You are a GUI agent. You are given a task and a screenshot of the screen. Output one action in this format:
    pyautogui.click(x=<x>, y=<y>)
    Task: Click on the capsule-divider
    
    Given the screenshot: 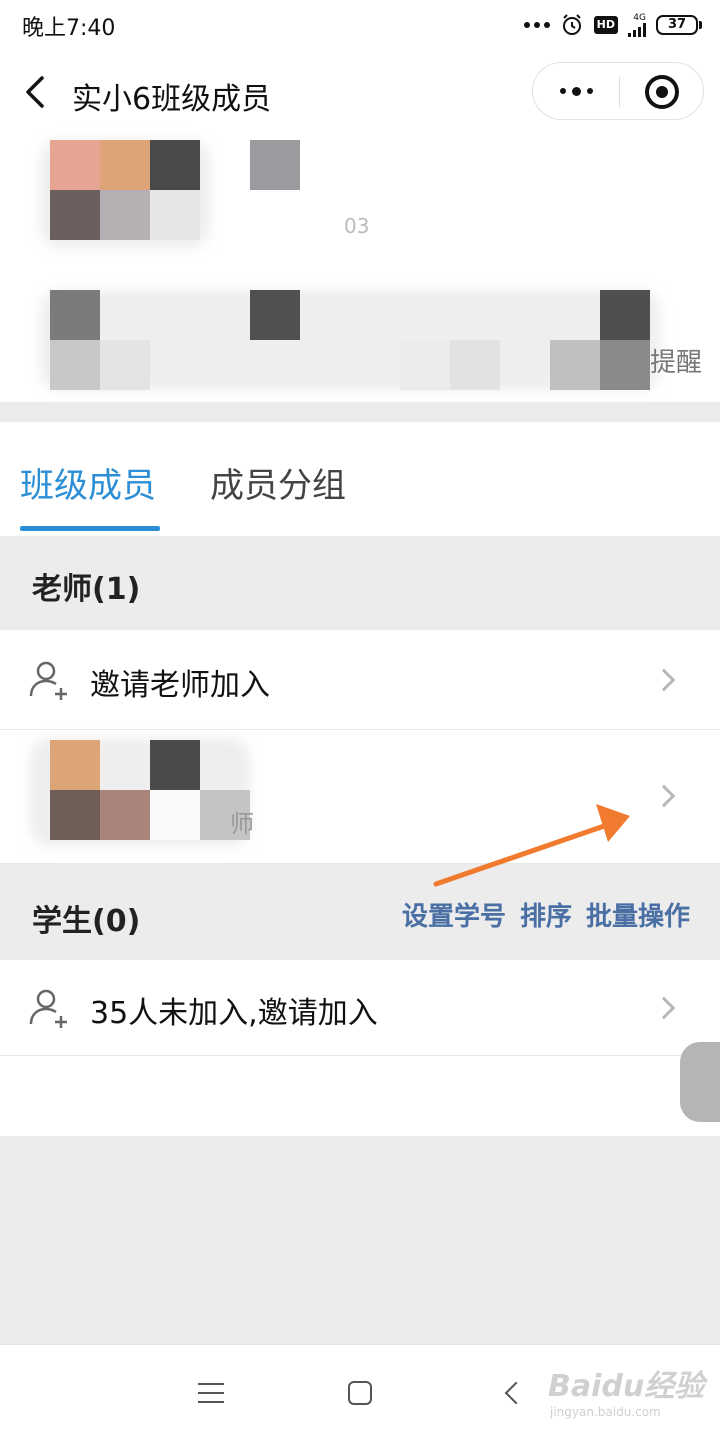 What is the action you would take?
    pyautogui.click(x=619, y=92)
    